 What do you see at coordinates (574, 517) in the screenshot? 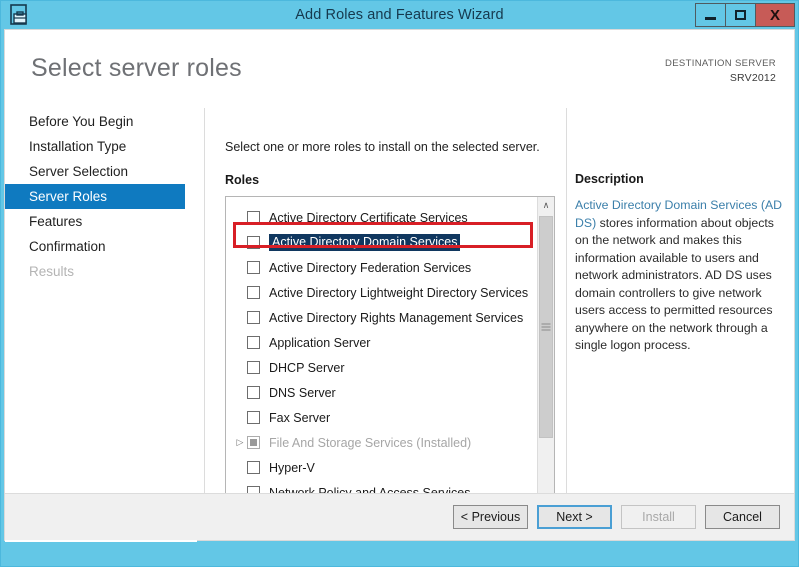
I see `next-button: Next >` at bounding box center [574, 517].